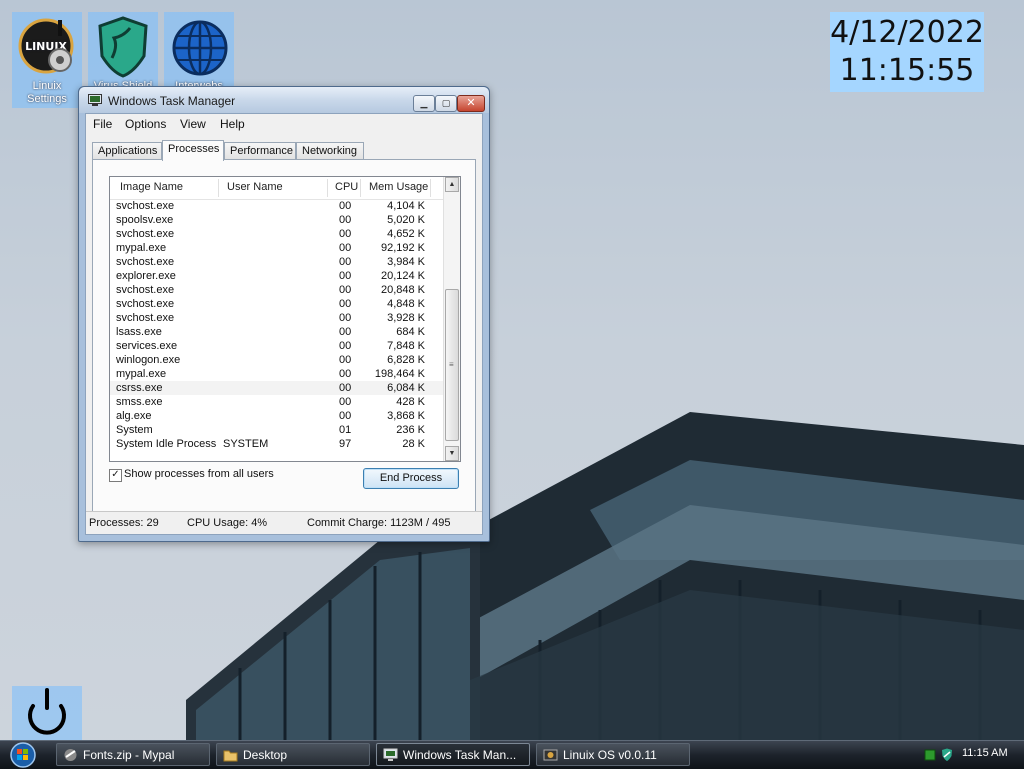 The image size is (1024, 769). Describe the element at coordinates (133, 754) in the screenshot. I see `taskbar-button-mypal: Fonts.zip - Mypal` at that location.